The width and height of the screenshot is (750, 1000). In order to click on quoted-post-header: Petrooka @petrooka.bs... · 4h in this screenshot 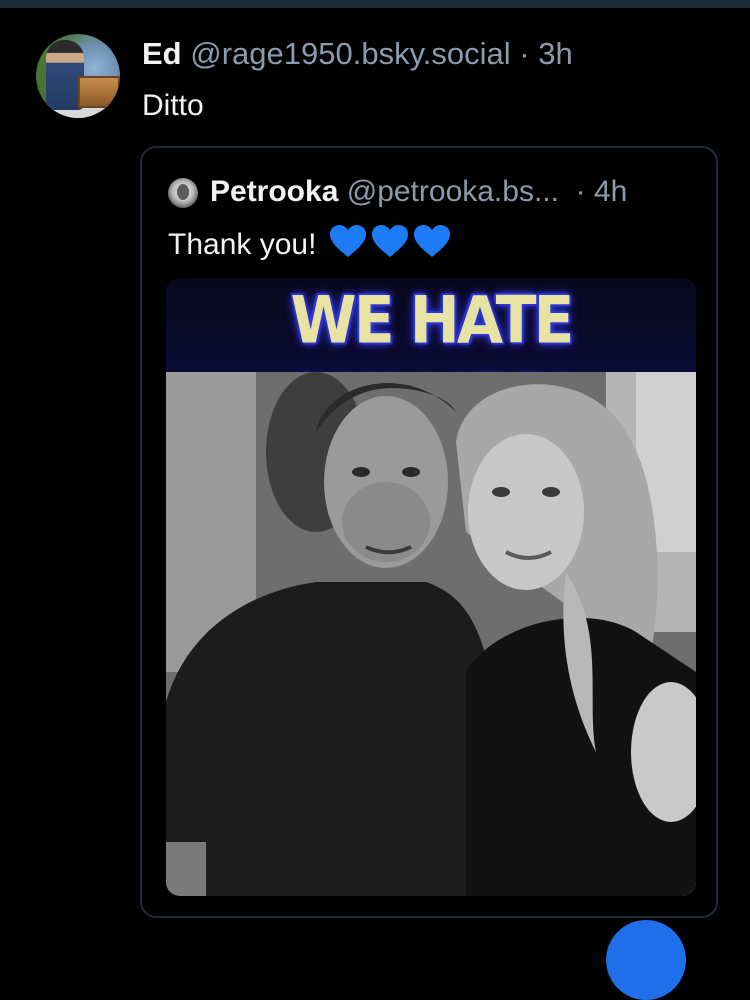, I will do `click(460, 192)`.